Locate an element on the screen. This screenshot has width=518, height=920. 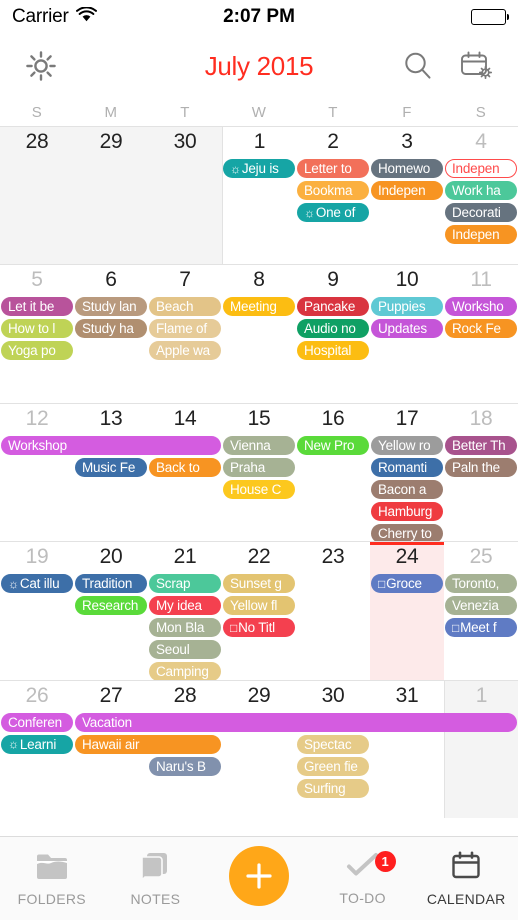
event-pill: Tradition is located at coordinates (111, 584).